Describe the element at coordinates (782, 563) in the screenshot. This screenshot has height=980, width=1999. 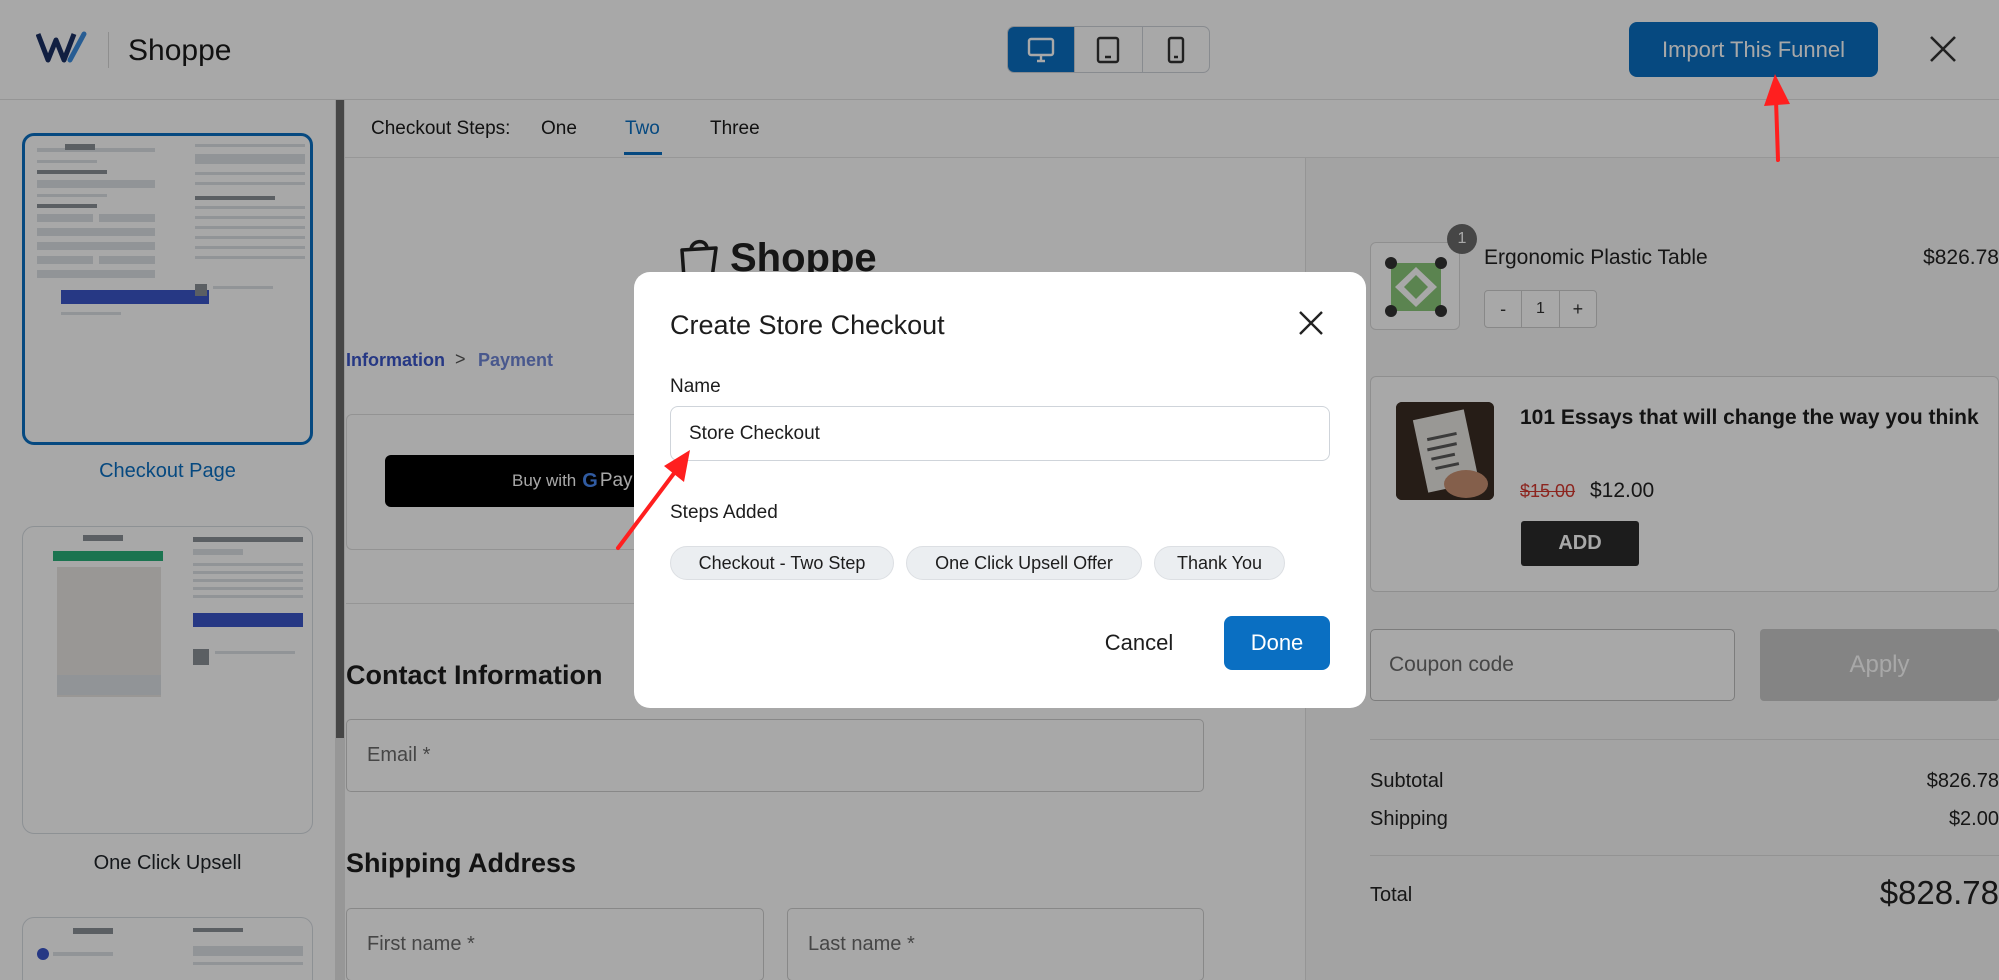
I see `step-chip-checkout: Checkout - Two Step` at that location.